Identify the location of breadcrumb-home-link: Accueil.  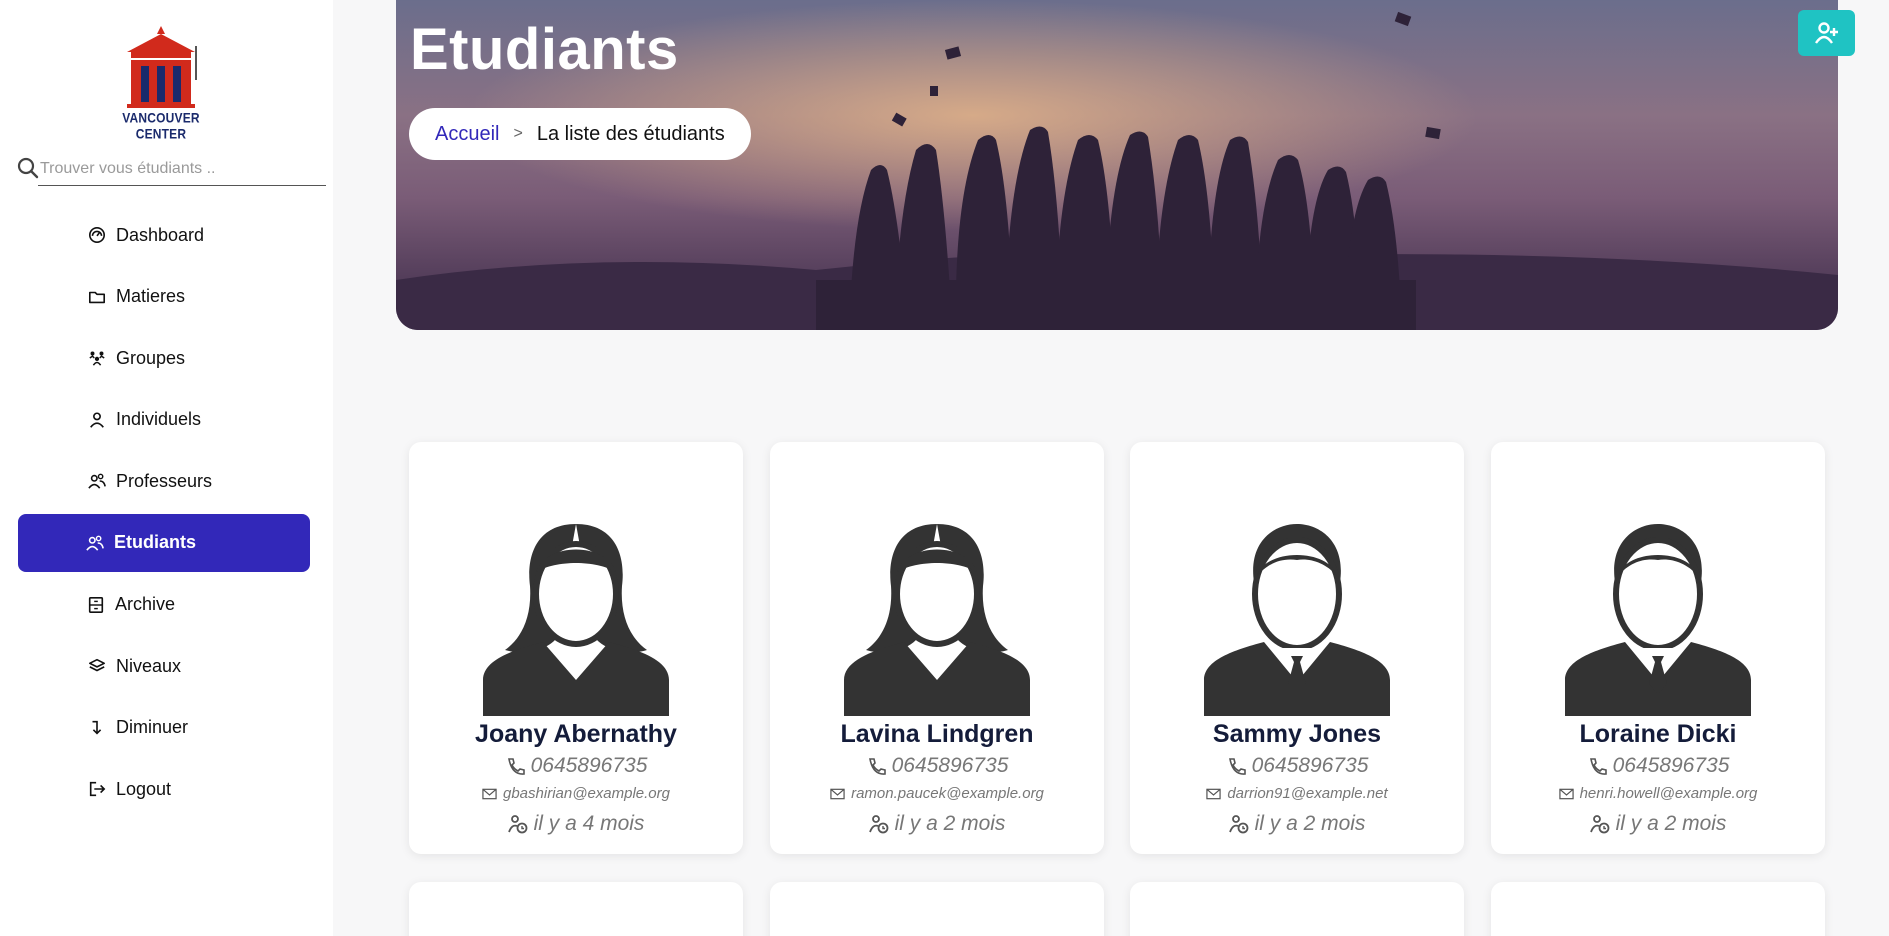
(467, 134).